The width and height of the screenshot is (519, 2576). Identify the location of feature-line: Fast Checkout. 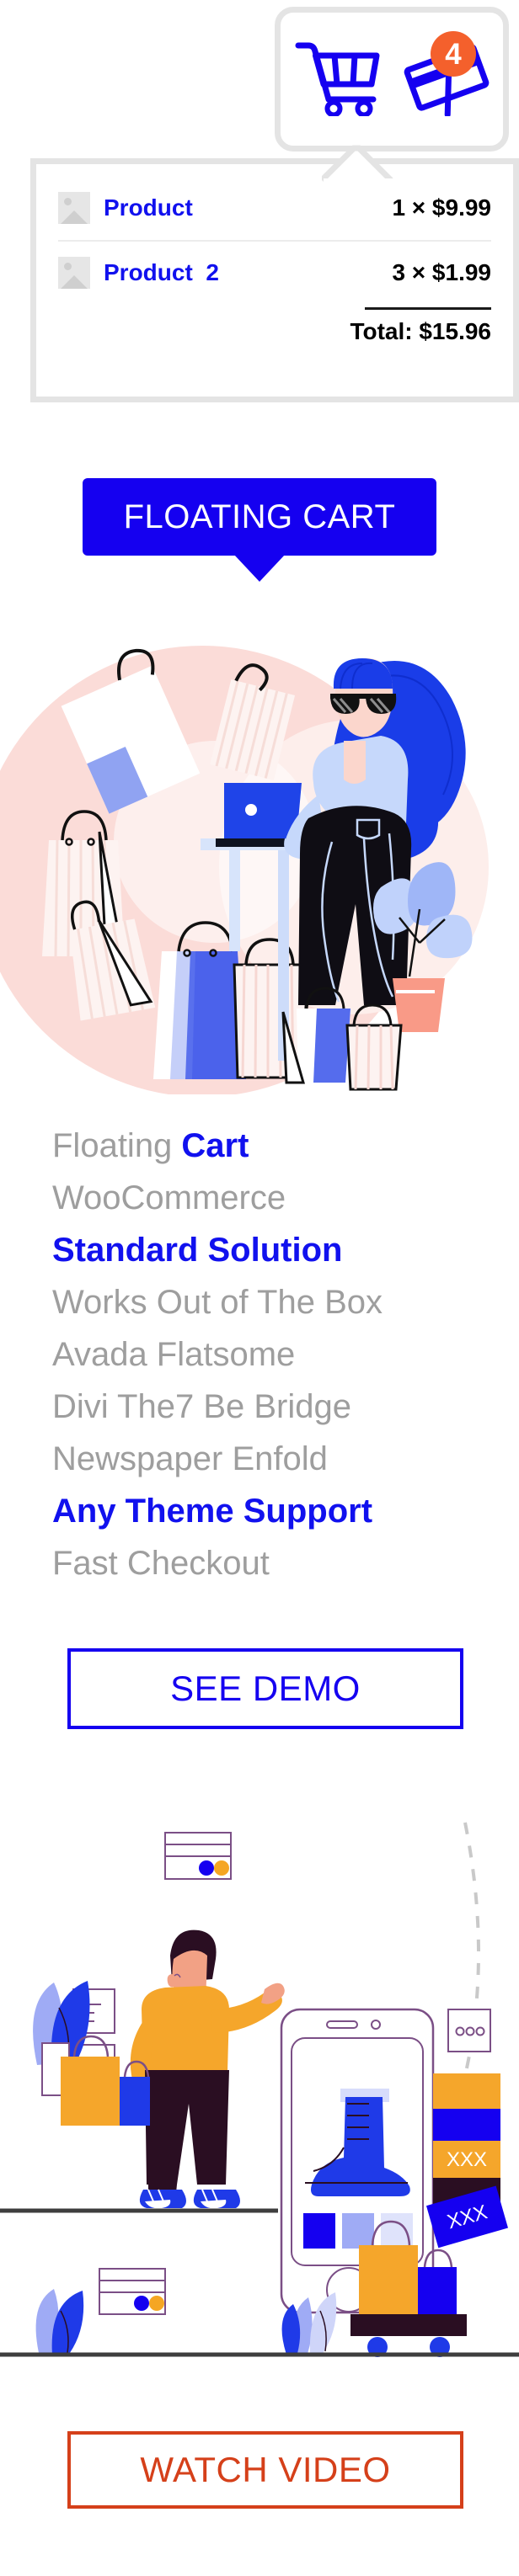
(259, 1563).